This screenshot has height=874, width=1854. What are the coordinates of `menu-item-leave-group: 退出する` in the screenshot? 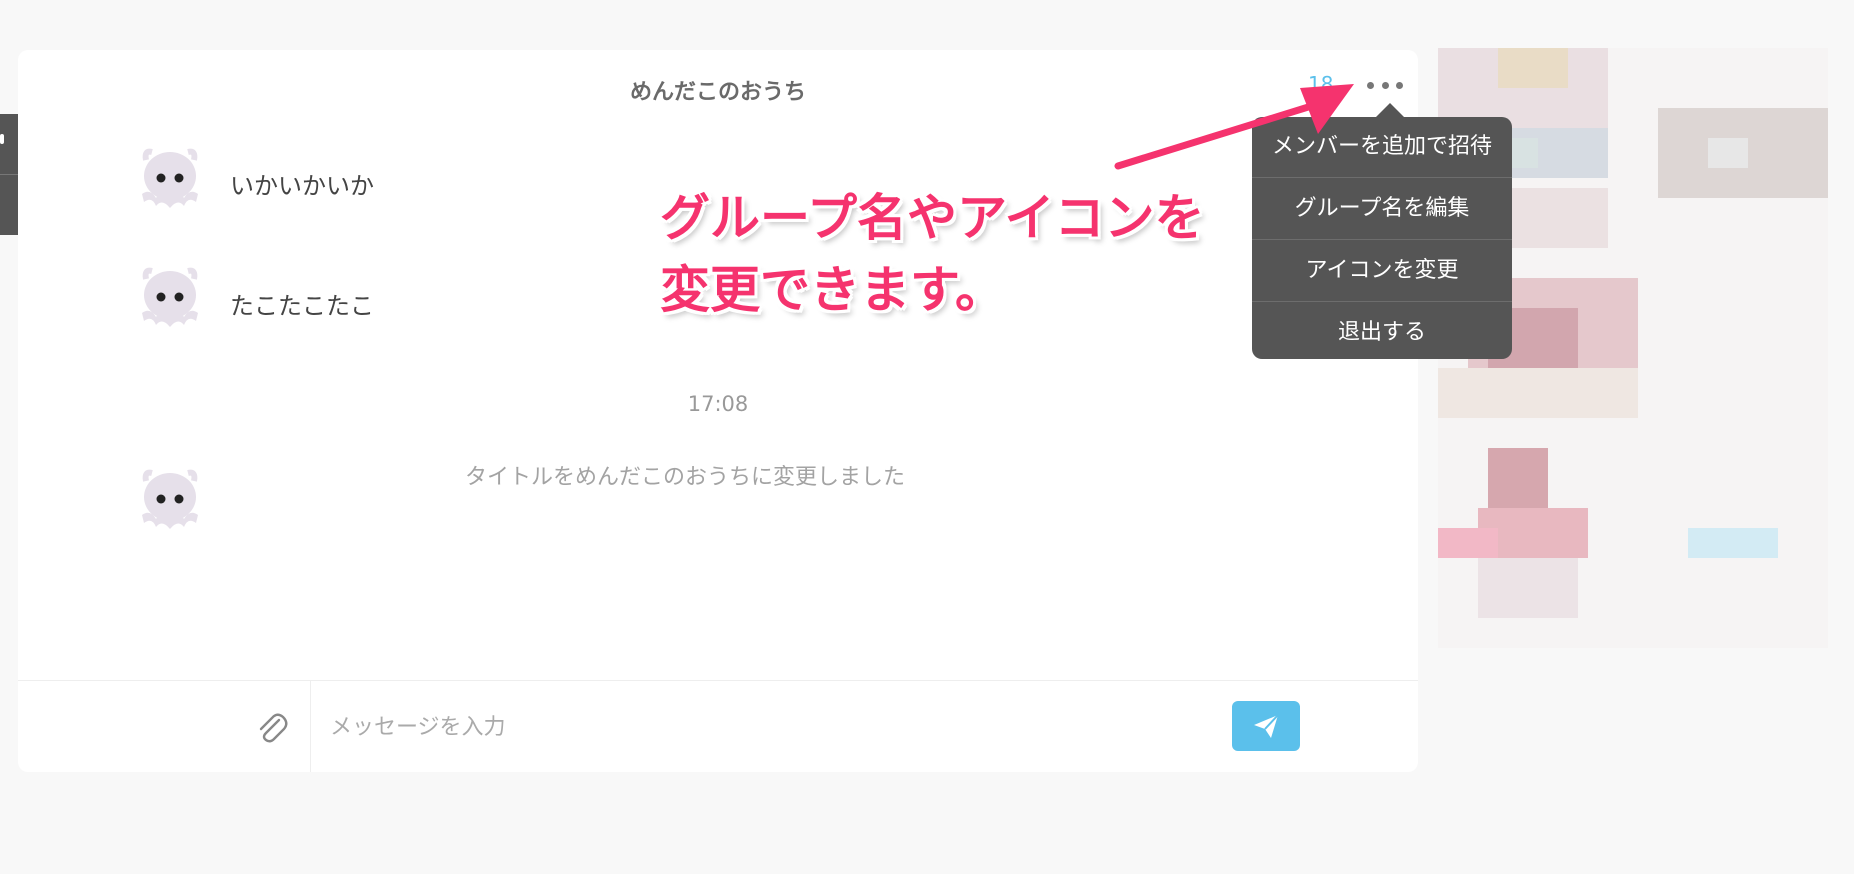 It's located at (1382, 332).